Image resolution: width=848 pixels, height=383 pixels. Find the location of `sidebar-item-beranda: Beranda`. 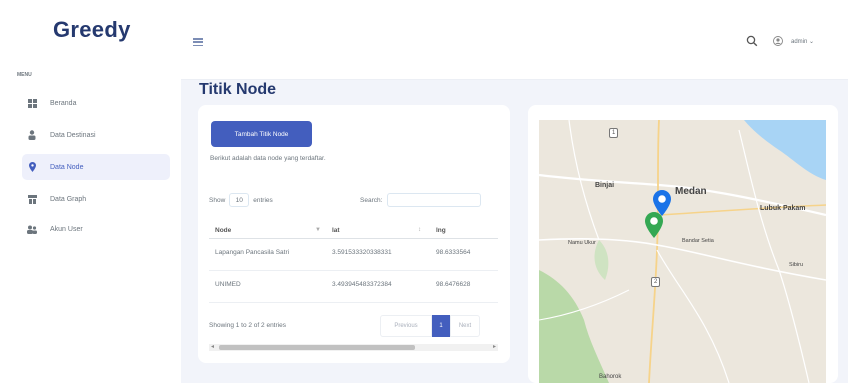

sidebar-item-beranda: Beranda is located at coordinates (96, 103).